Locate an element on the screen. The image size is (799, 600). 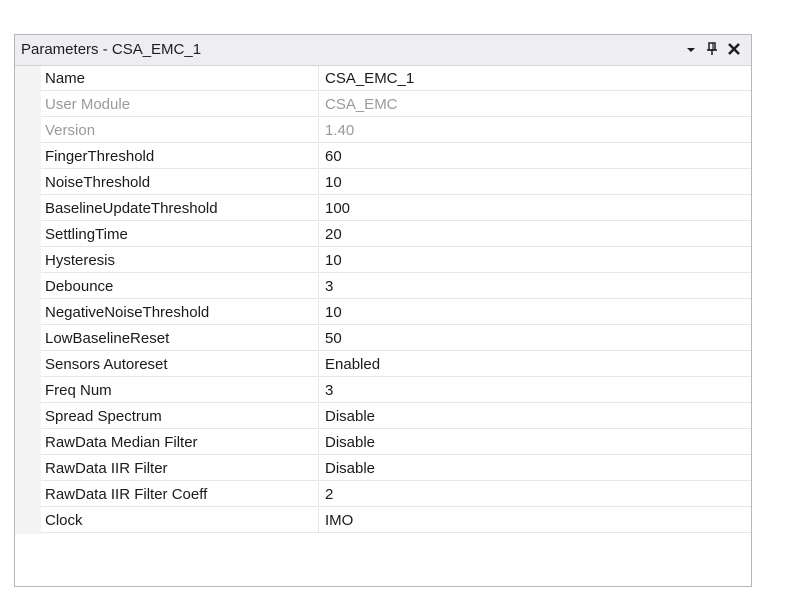
property-row: Sensors Autoreset Enabled is located at coordinates (383, 365).